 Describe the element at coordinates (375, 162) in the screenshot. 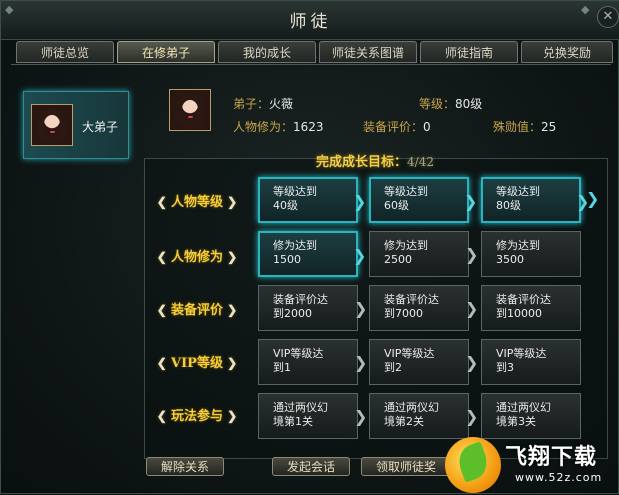

I see `goals-title: 完成成长目标：4/42` at that location.